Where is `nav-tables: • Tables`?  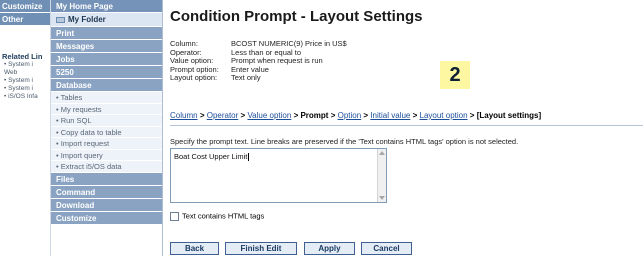 nav-tables: • Tables is located at coordinates (106, 98).